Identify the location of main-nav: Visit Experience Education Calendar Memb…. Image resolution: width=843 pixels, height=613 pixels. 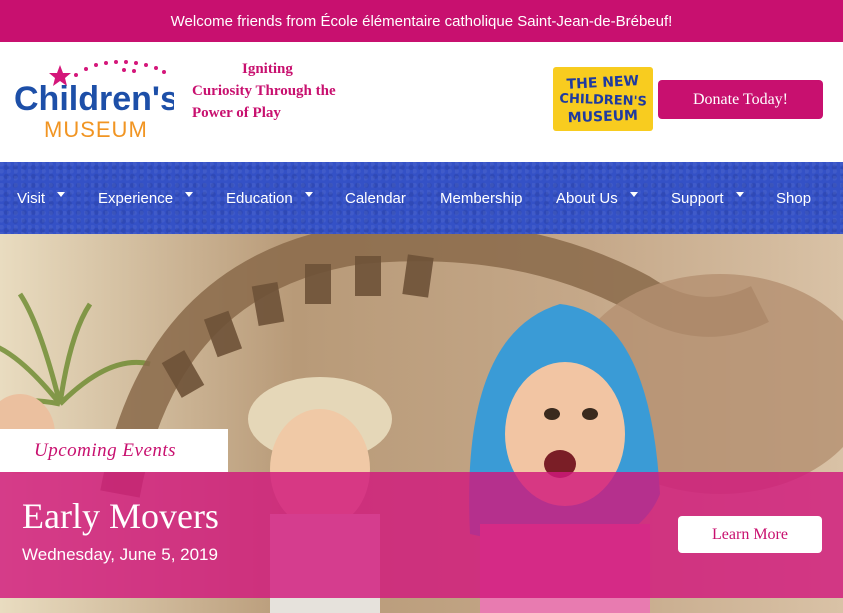
(421, 198).